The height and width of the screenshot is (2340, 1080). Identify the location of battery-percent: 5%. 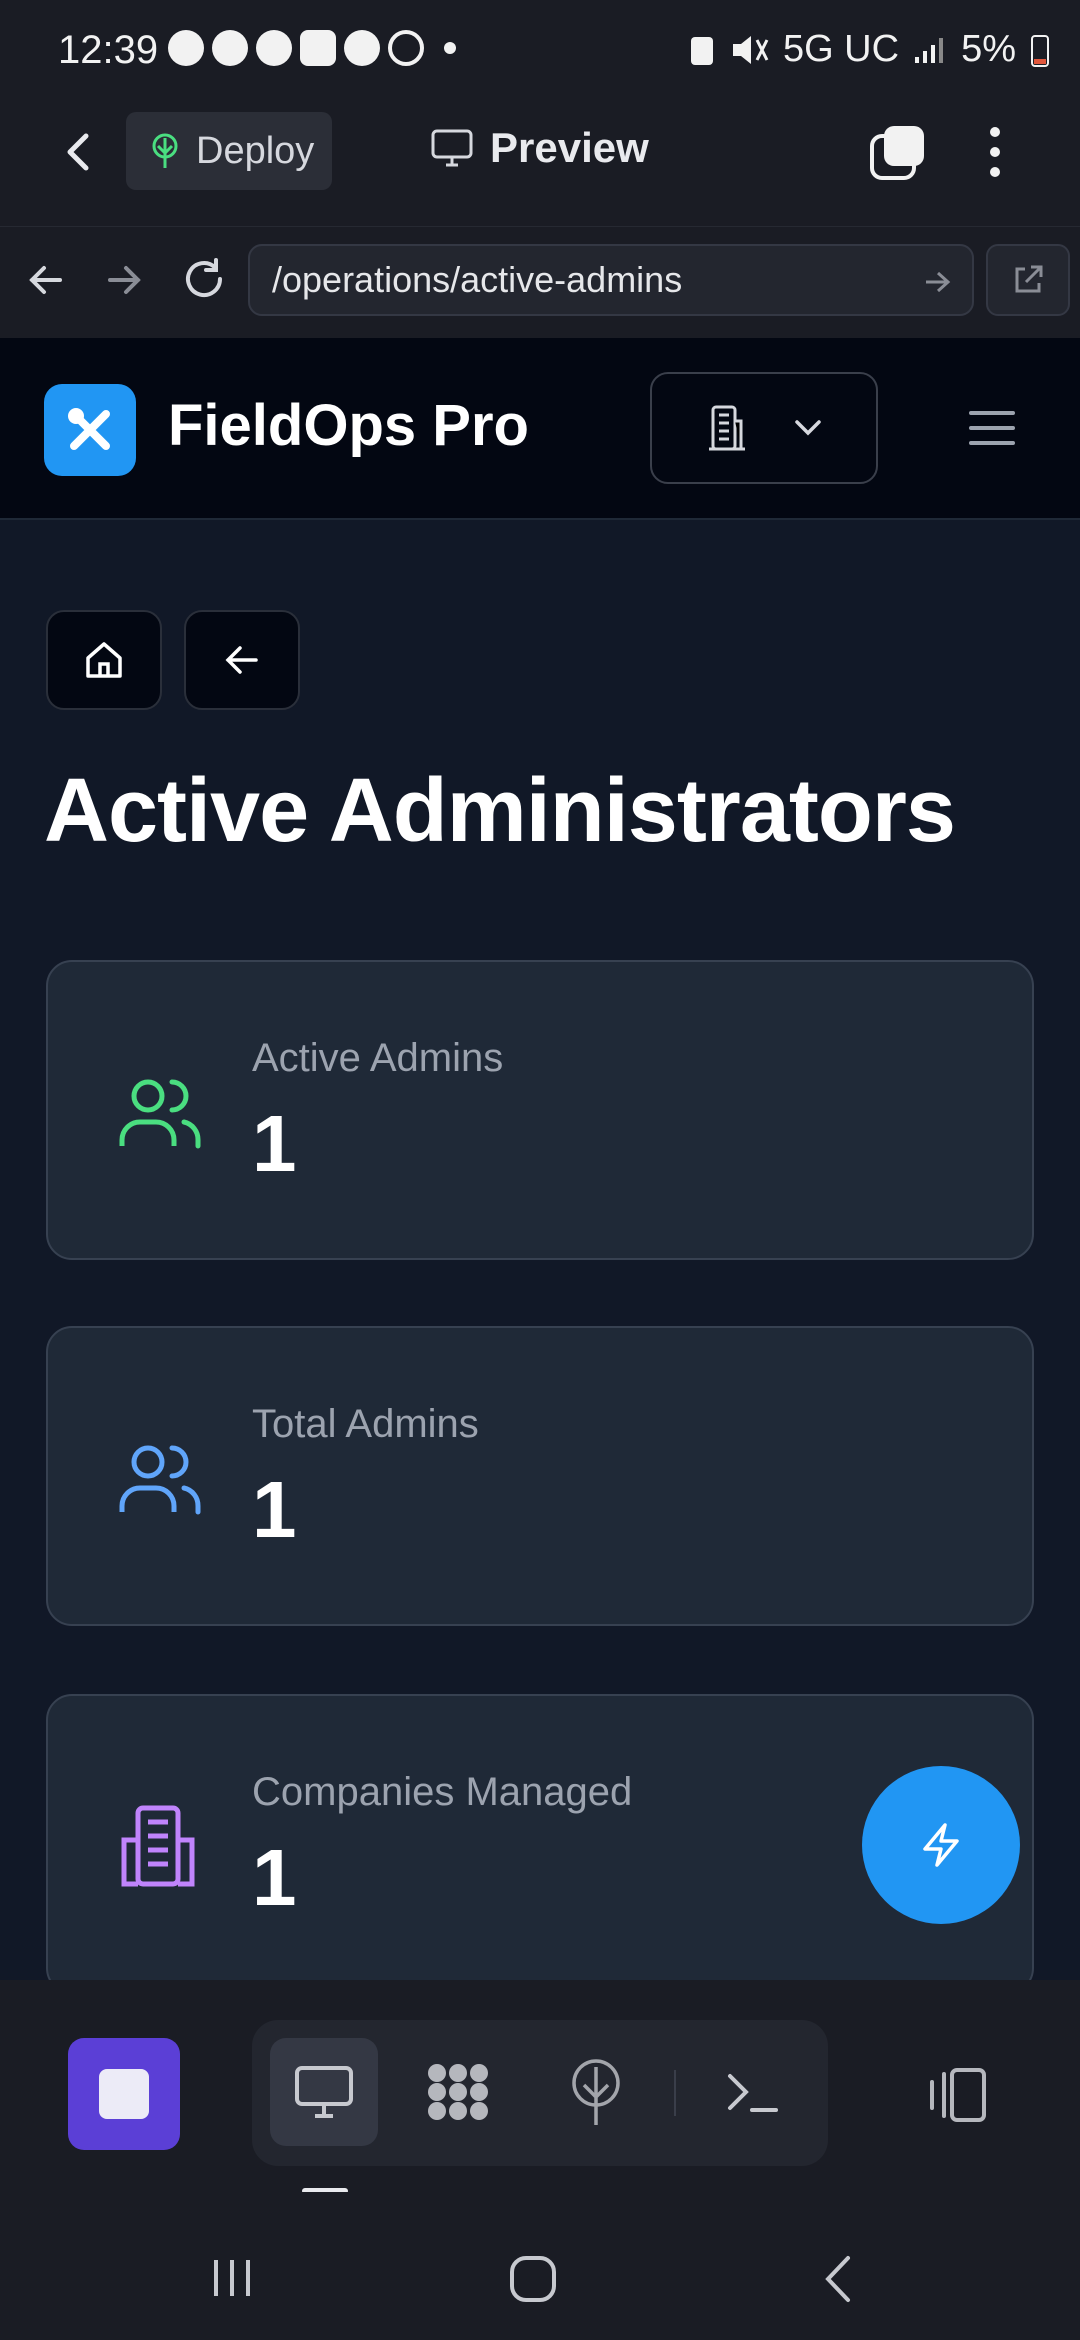
(988, 49).